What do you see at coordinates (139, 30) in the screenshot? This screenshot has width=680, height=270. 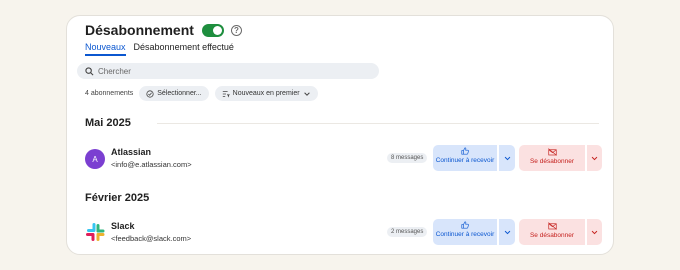 I see `page-title: Désabonnement` at bounding box center [139, 30].